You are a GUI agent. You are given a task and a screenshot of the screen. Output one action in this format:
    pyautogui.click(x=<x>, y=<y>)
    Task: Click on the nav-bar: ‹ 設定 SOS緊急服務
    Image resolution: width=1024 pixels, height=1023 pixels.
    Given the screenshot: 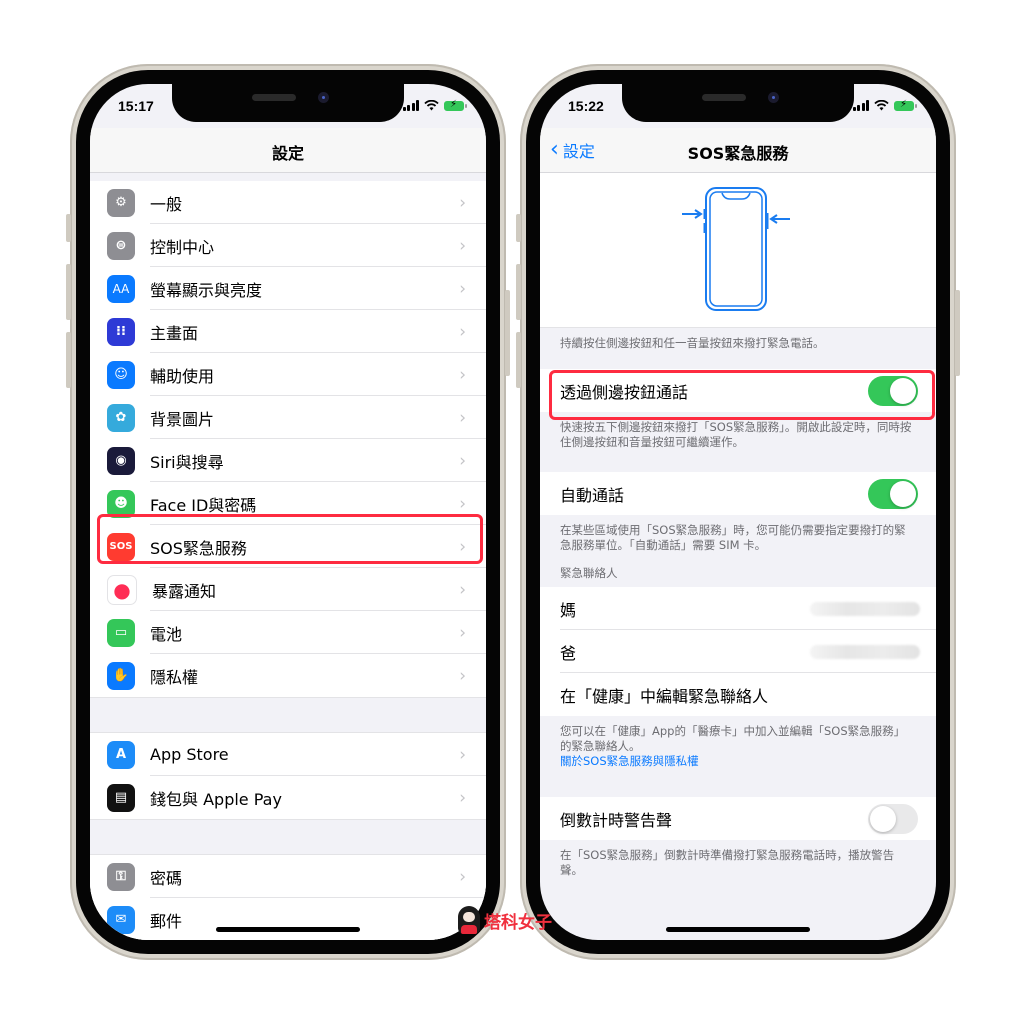 What is the action you would take?
    pyautogui.click(x=738, y=150)
    